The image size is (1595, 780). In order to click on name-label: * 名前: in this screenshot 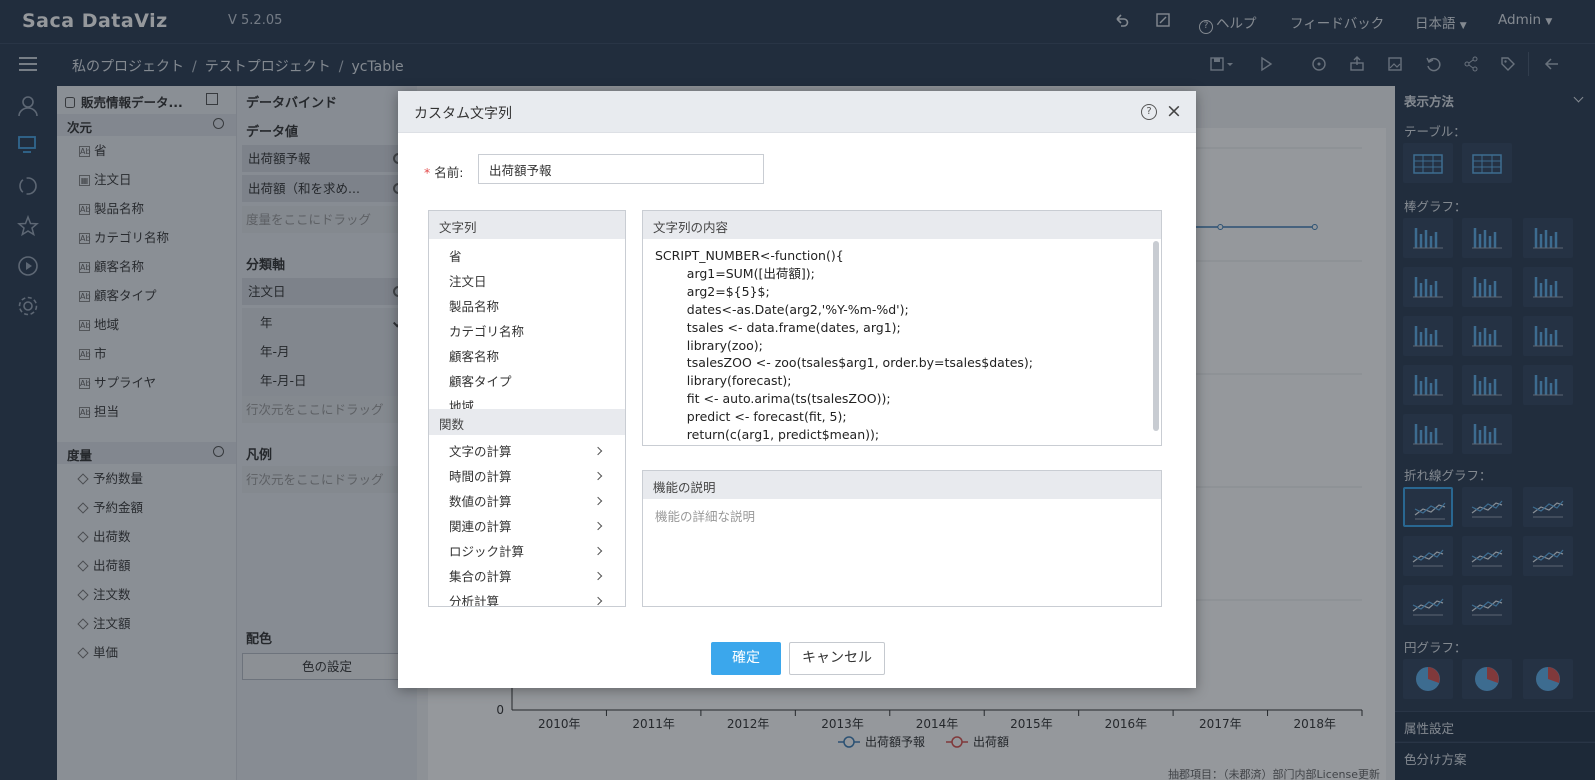, I will do `click(443, 171)`.